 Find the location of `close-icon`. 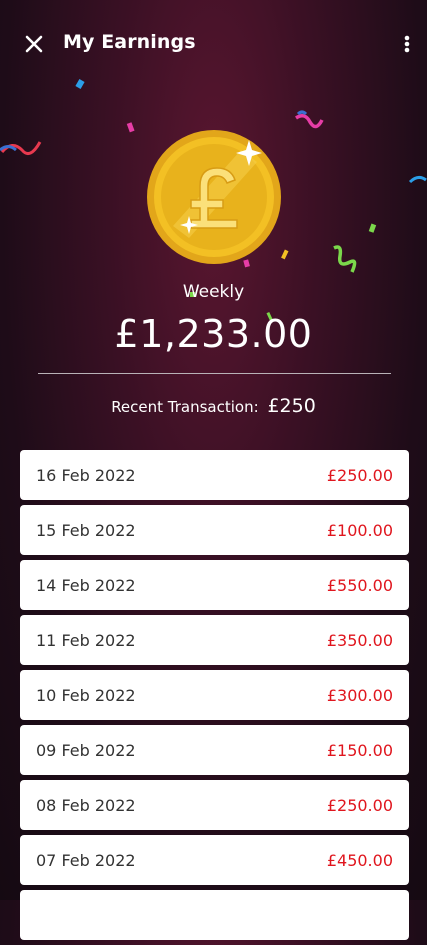

close-icon is located at coordinates (34, 44).